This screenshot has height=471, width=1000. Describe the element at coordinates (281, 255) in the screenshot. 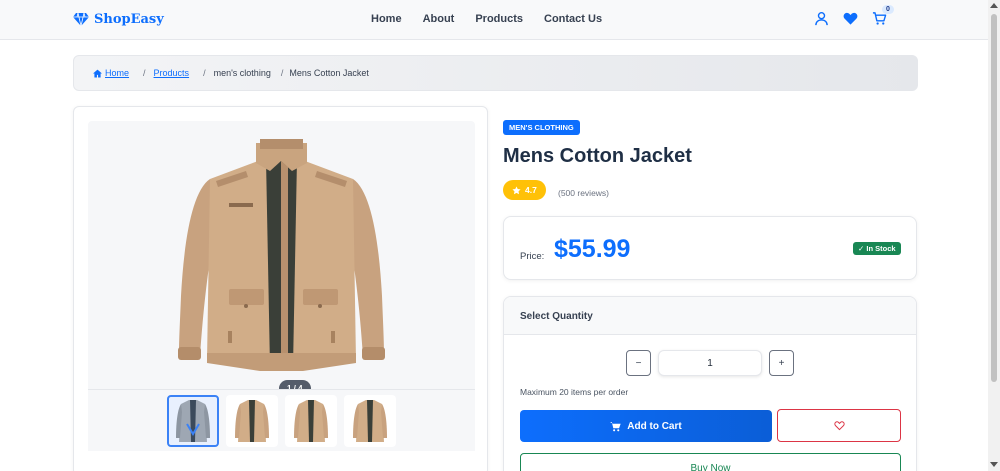

I see `jacket-image` at that location.